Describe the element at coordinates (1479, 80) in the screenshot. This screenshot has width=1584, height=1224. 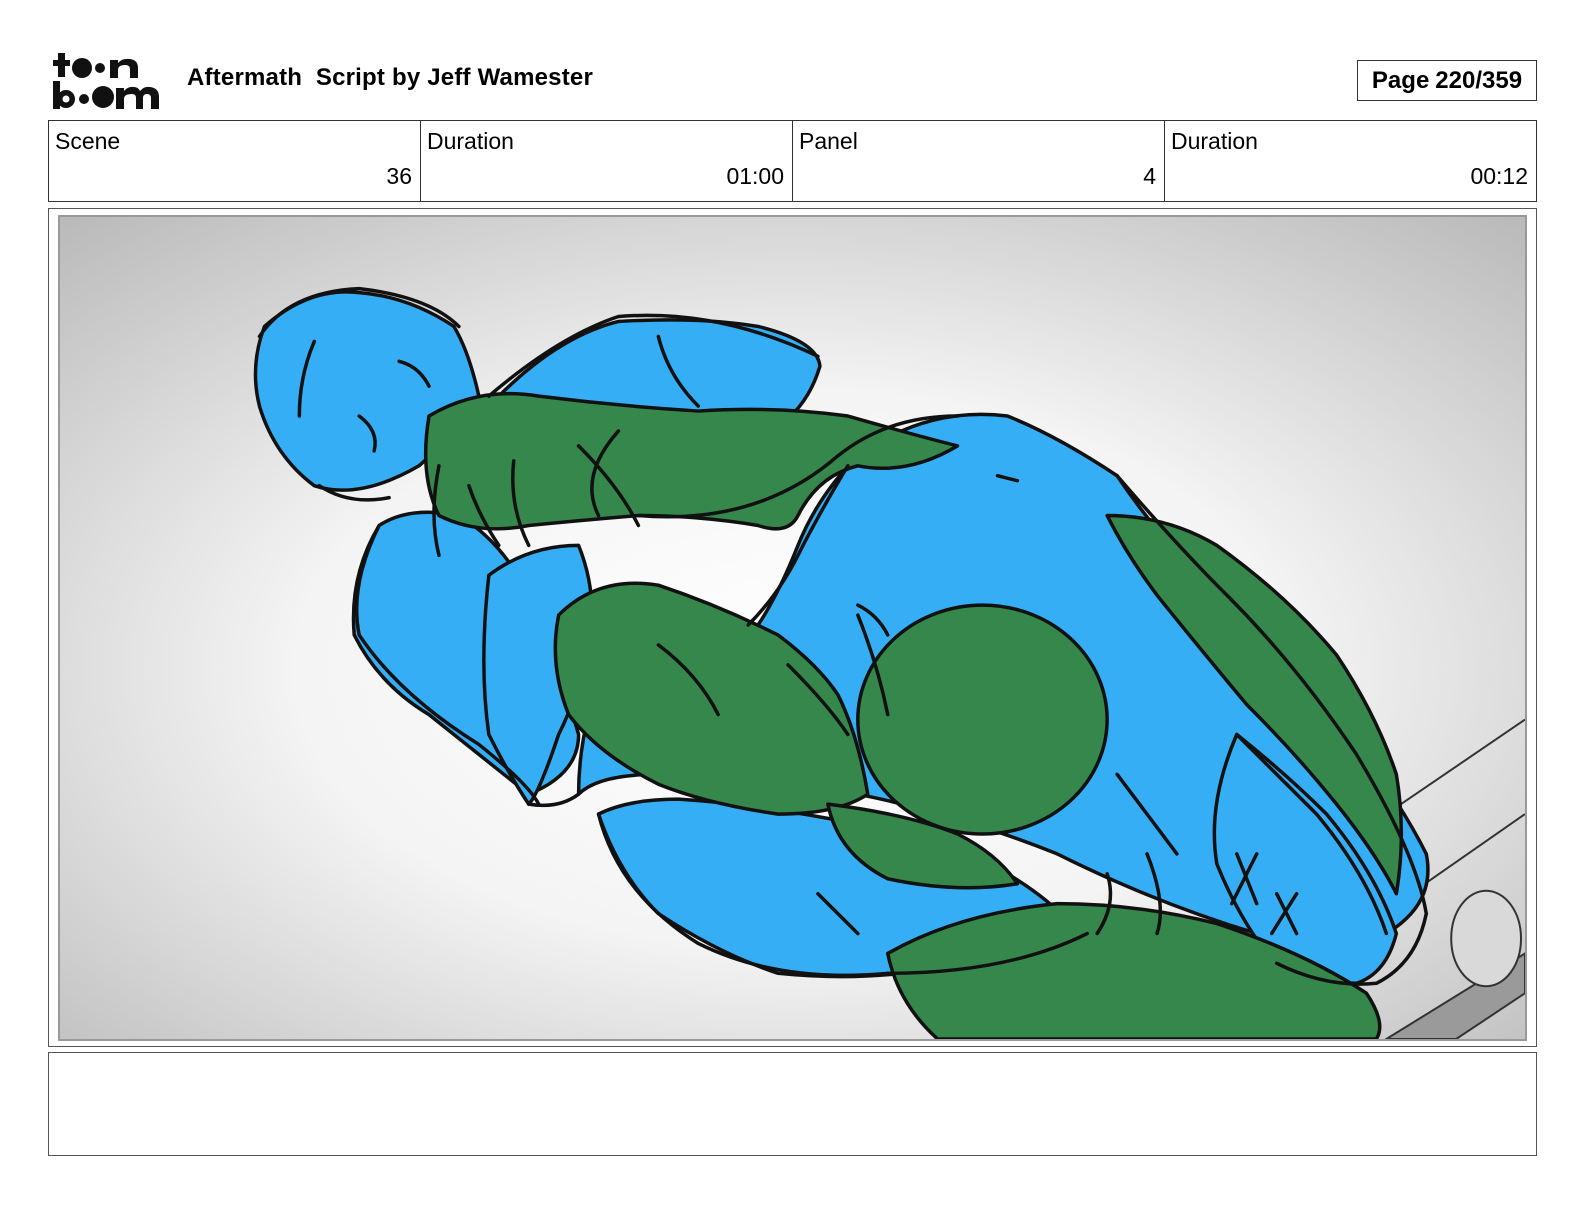
I see `page-number: 220/359` at that location.